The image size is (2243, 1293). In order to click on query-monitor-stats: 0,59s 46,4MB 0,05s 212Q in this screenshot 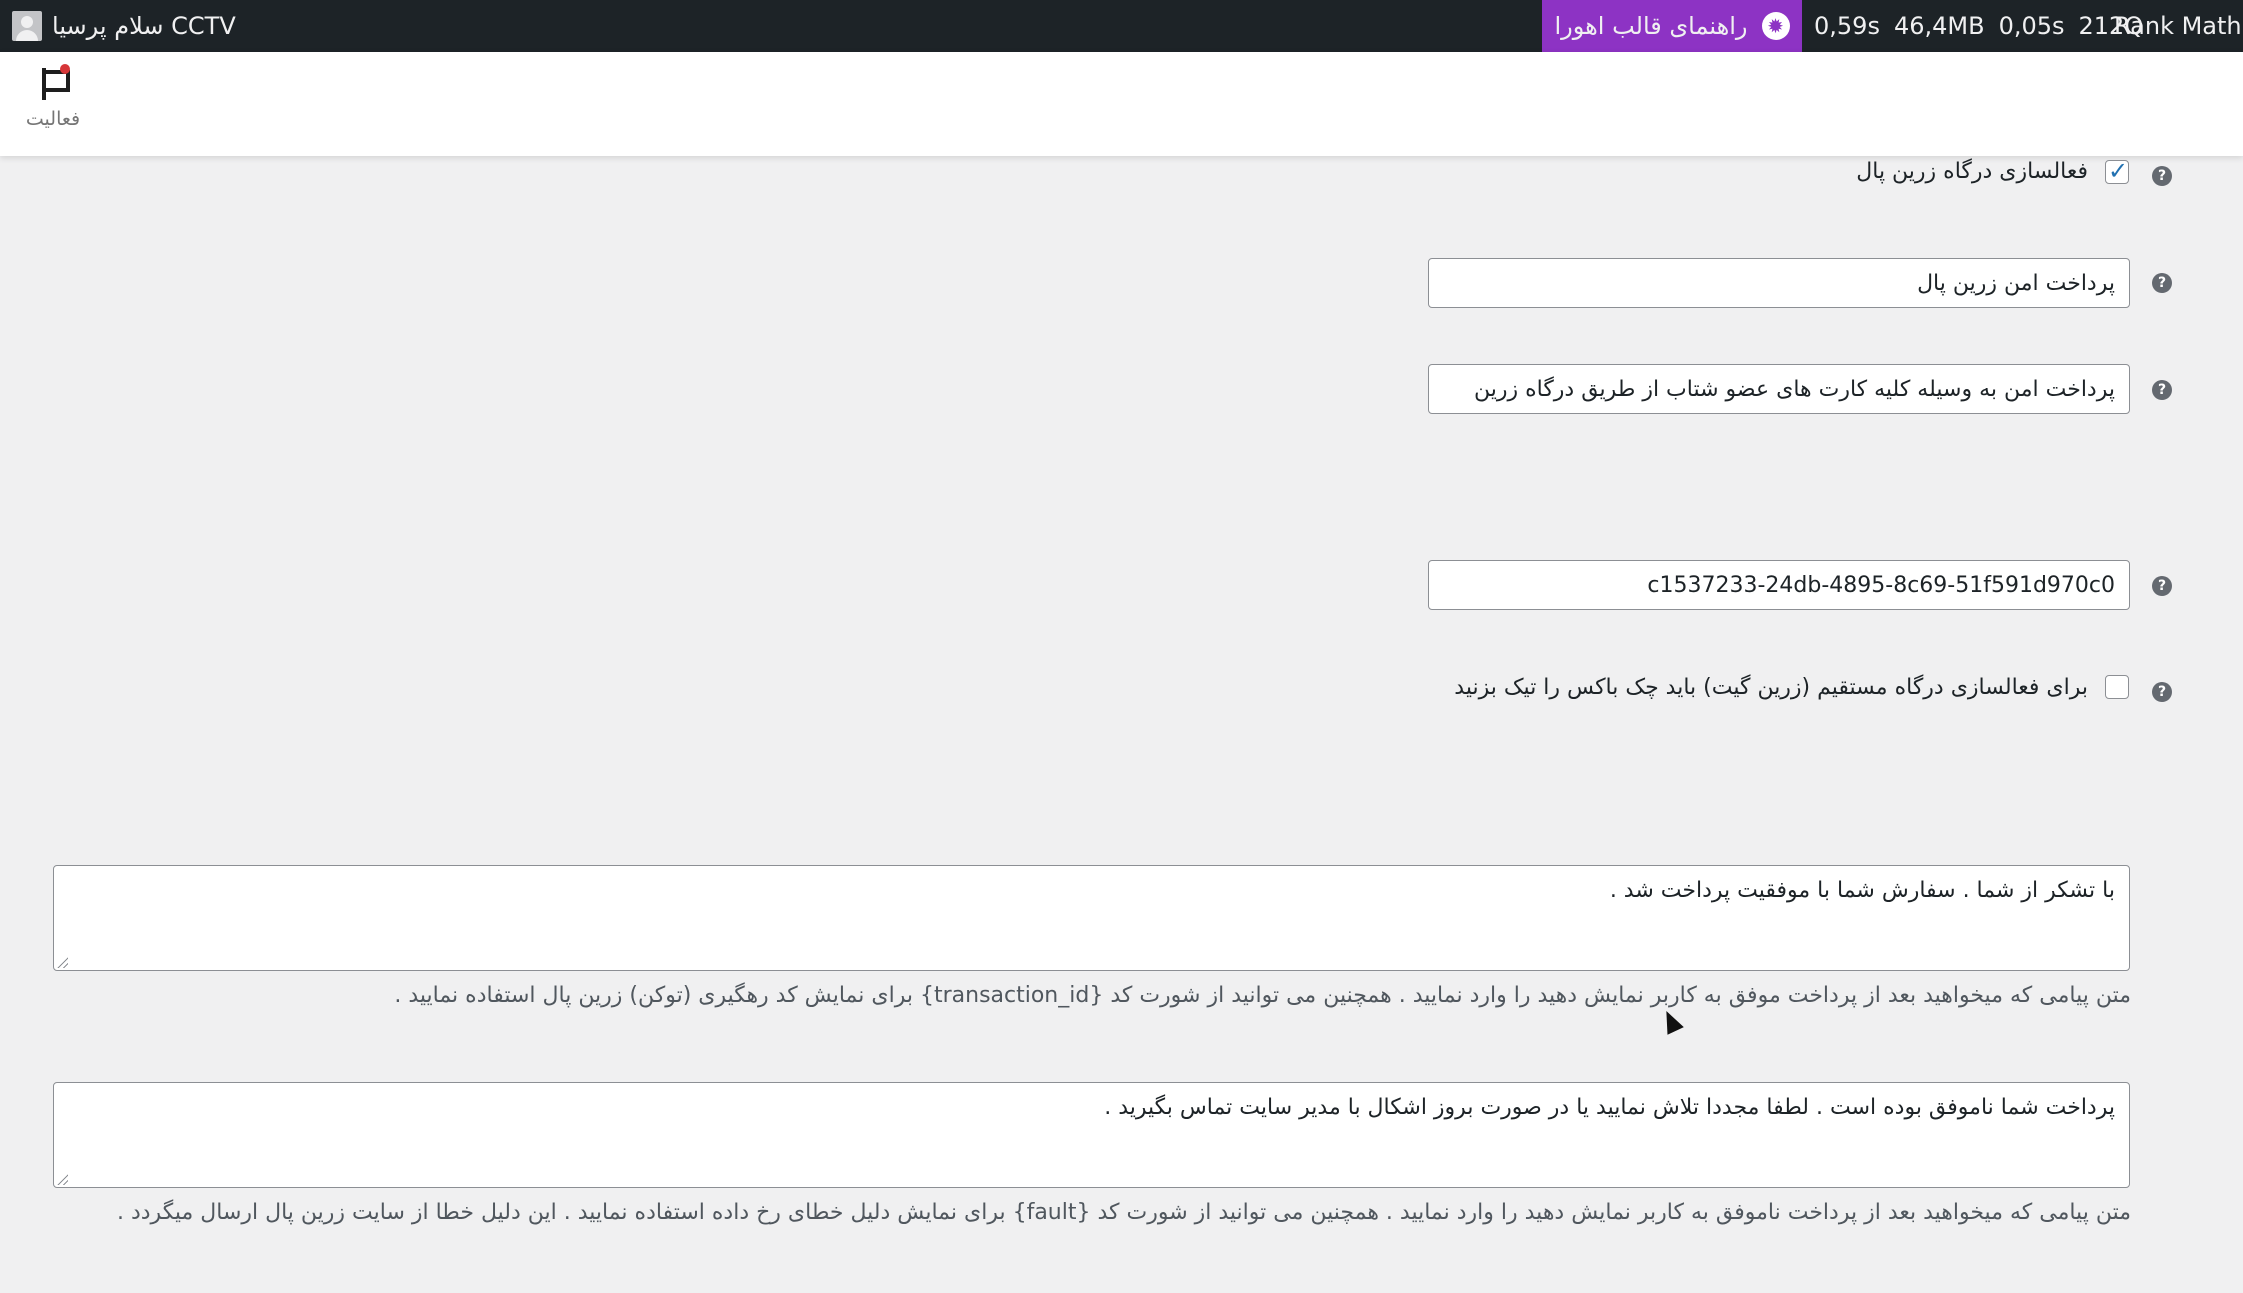, I will do `click(1978, 26)`.